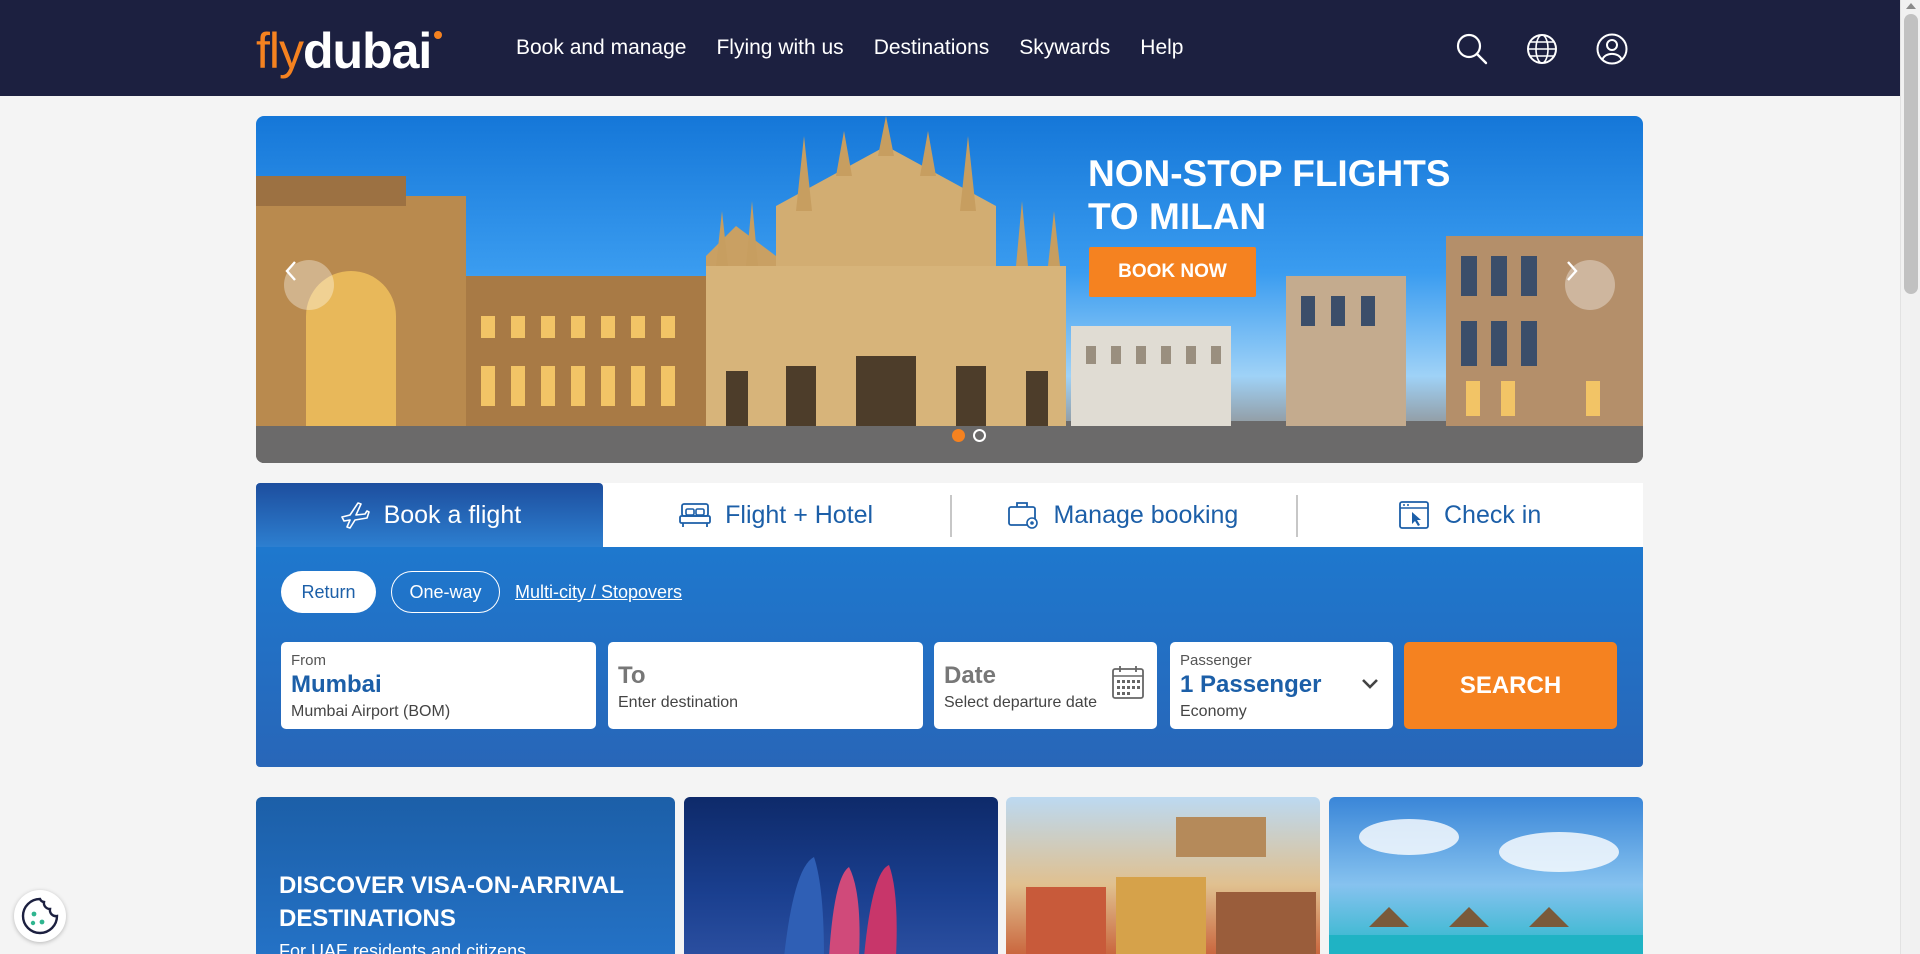 The height and width of the screenshot is (954, 1920). I want to click on date-field: Date Select departure date, so click(1045, 685).